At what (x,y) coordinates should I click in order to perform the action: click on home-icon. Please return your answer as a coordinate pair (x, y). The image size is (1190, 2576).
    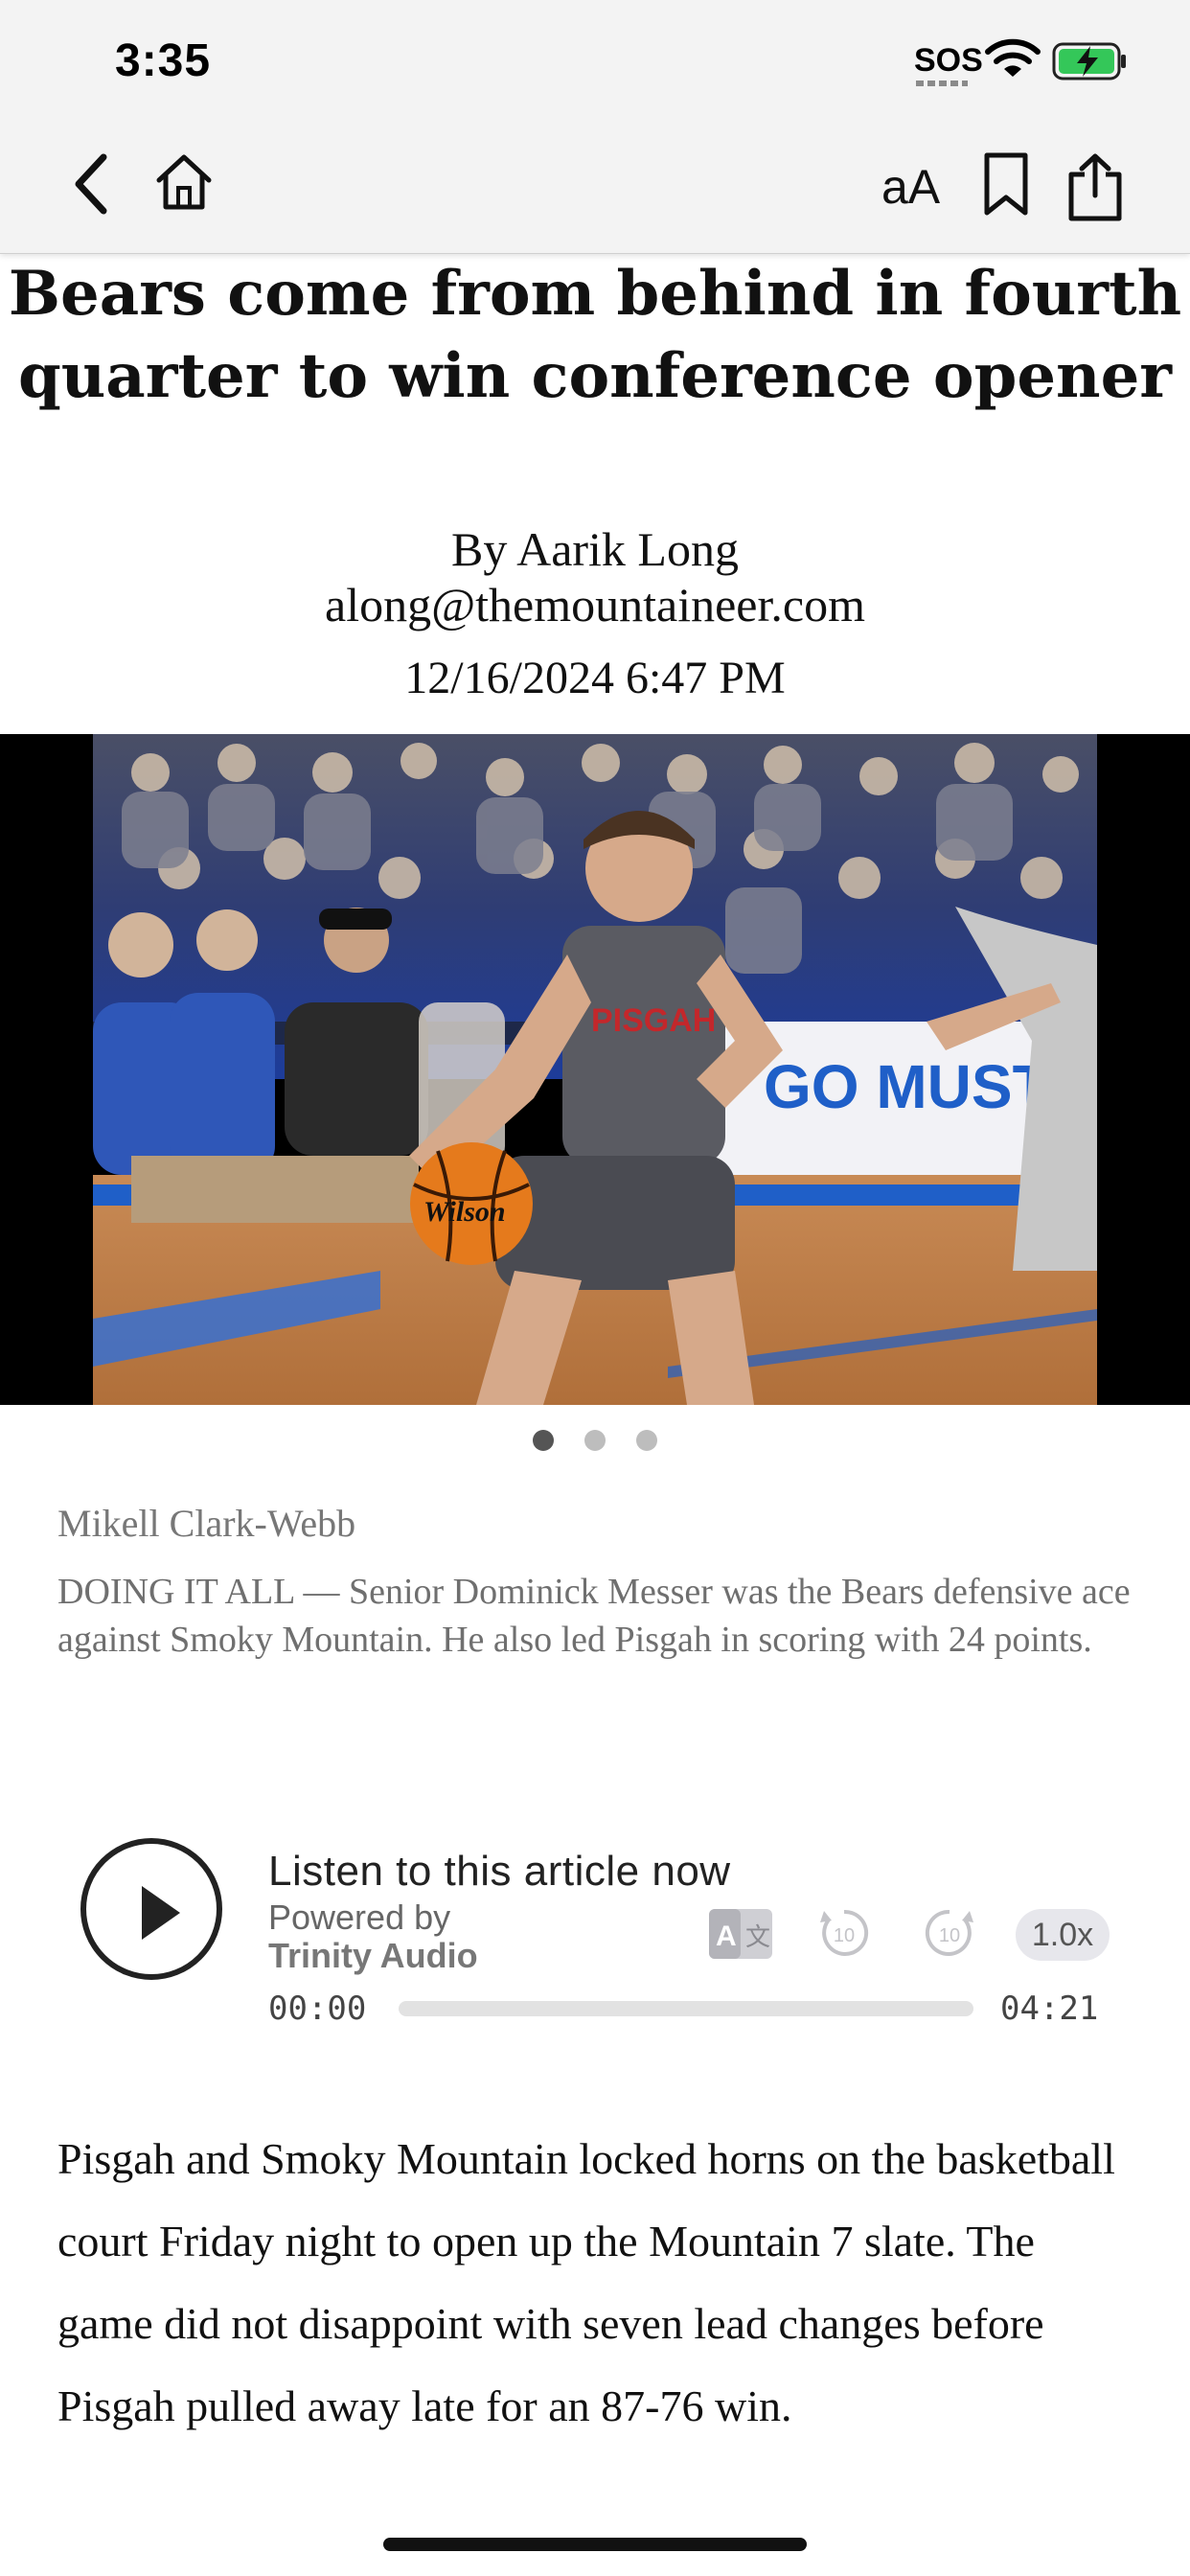
    Looking at the image, I should click on (184, 182).